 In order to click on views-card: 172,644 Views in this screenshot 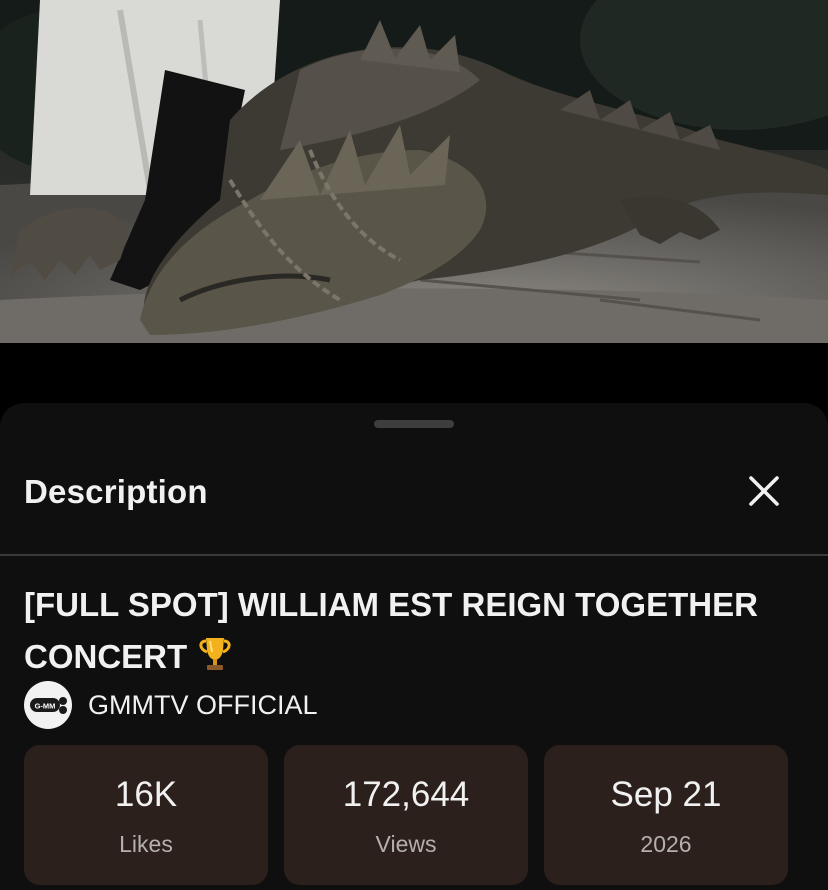, I will do `click(406, 815)`.